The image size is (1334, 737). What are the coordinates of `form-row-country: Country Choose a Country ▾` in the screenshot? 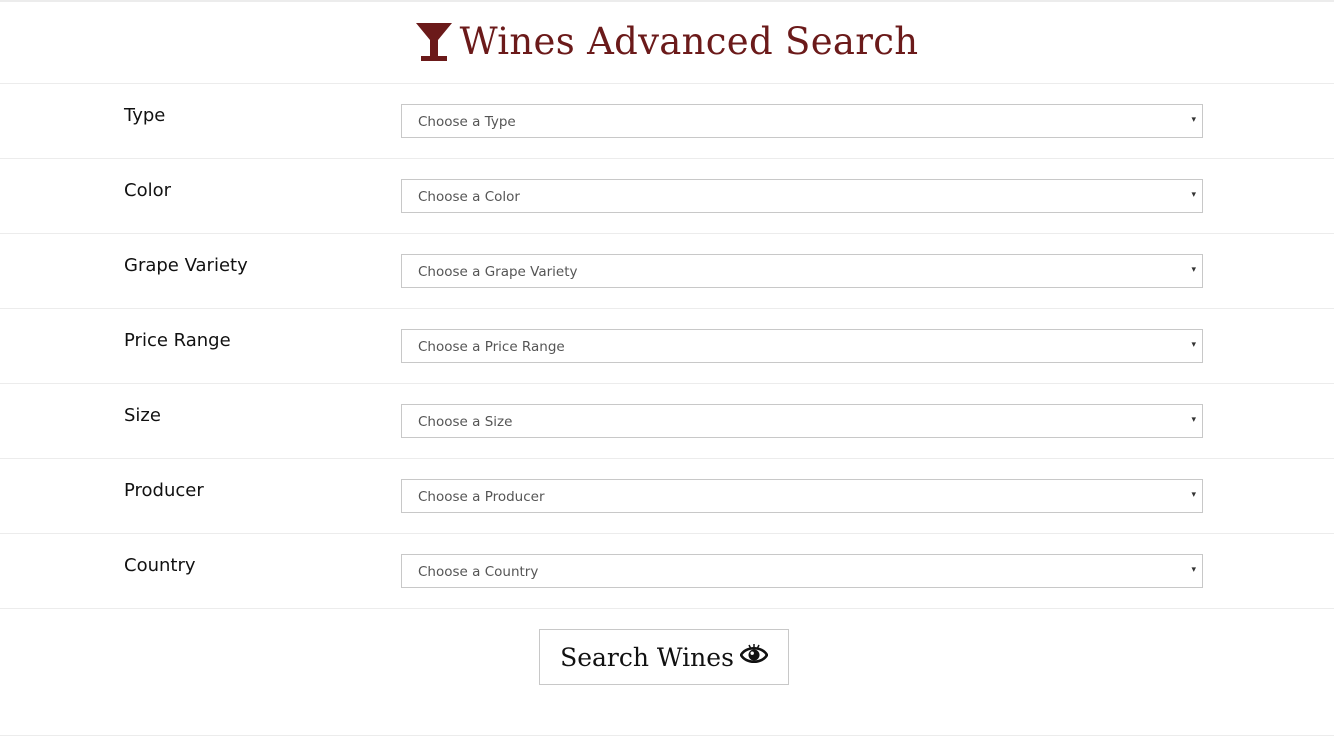 It's located at (667, 571).